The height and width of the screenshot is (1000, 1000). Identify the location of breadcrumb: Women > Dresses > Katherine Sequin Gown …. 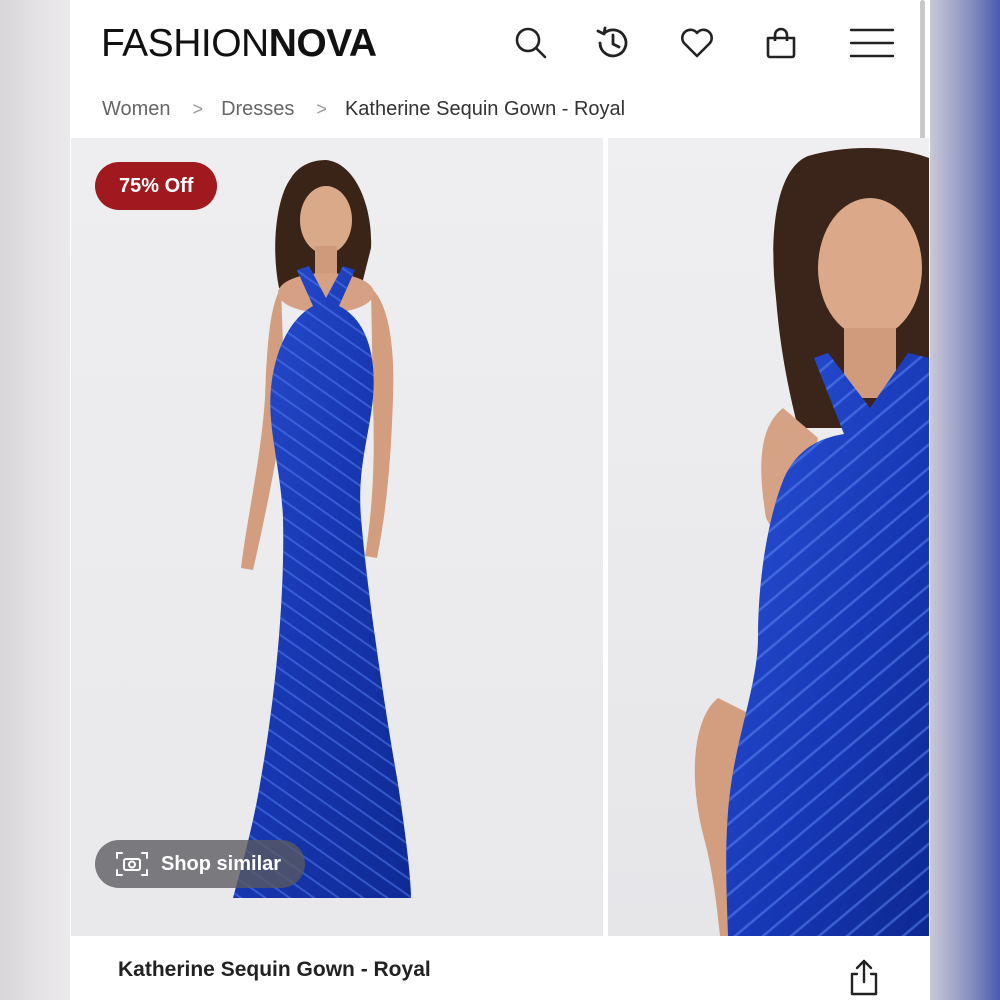
(363, 109).